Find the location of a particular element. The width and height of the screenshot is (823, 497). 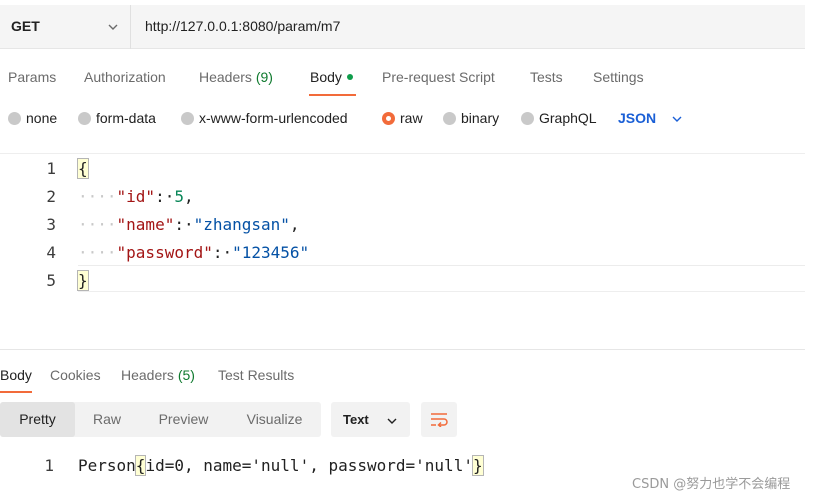

response-tab-body: Body is located at coordinates (16, 375).